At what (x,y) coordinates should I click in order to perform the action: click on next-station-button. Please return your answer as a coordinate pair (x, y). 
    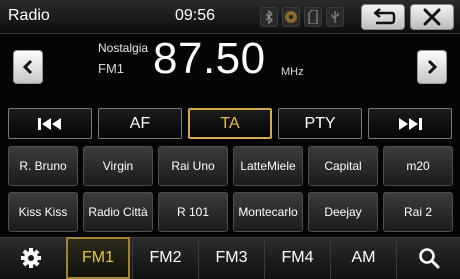
    Looking at the image, I should click on (432, 67).